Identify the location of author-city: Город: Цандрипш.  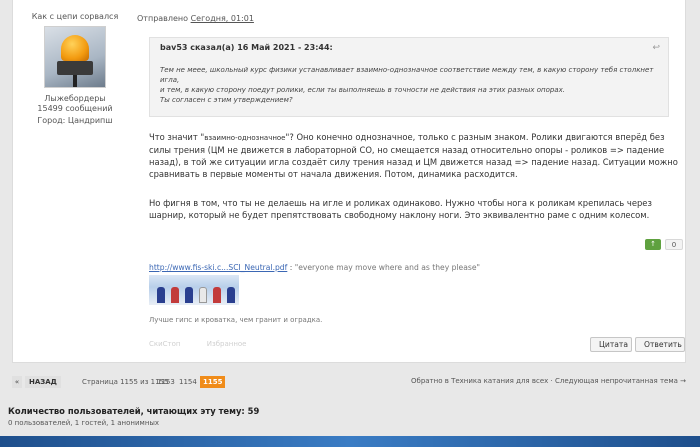
(75, 120).